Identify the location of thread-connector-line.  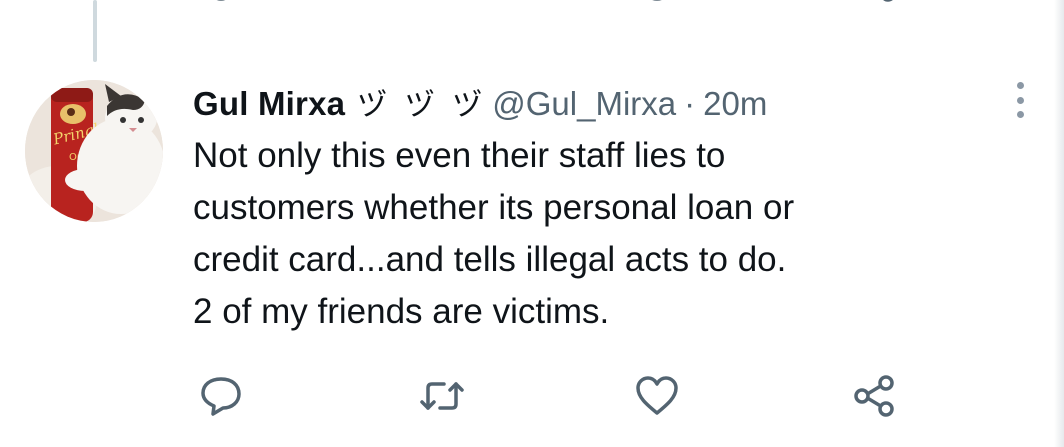
(95, 31).